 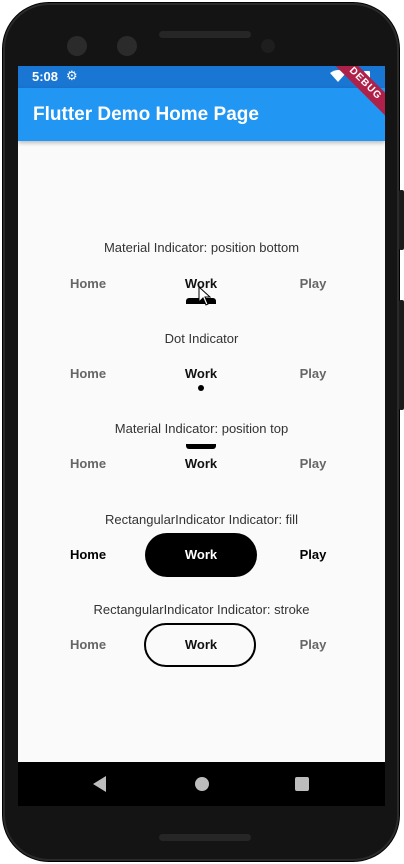 I want to click on power-button, so click(x=401, y=220).